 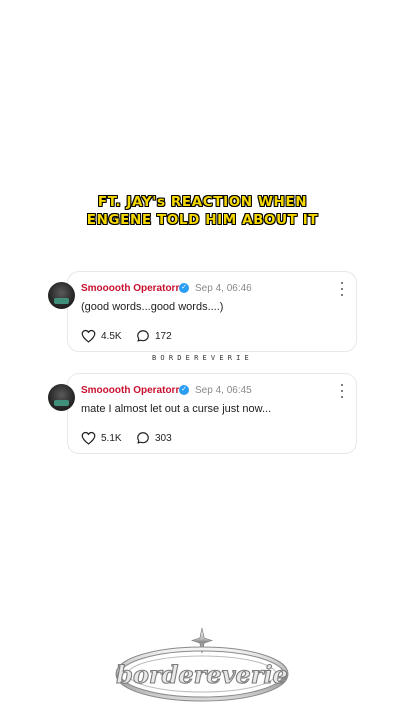 I want to click on bordereverie-logo: bordereverie, so click(x=202, y=664).